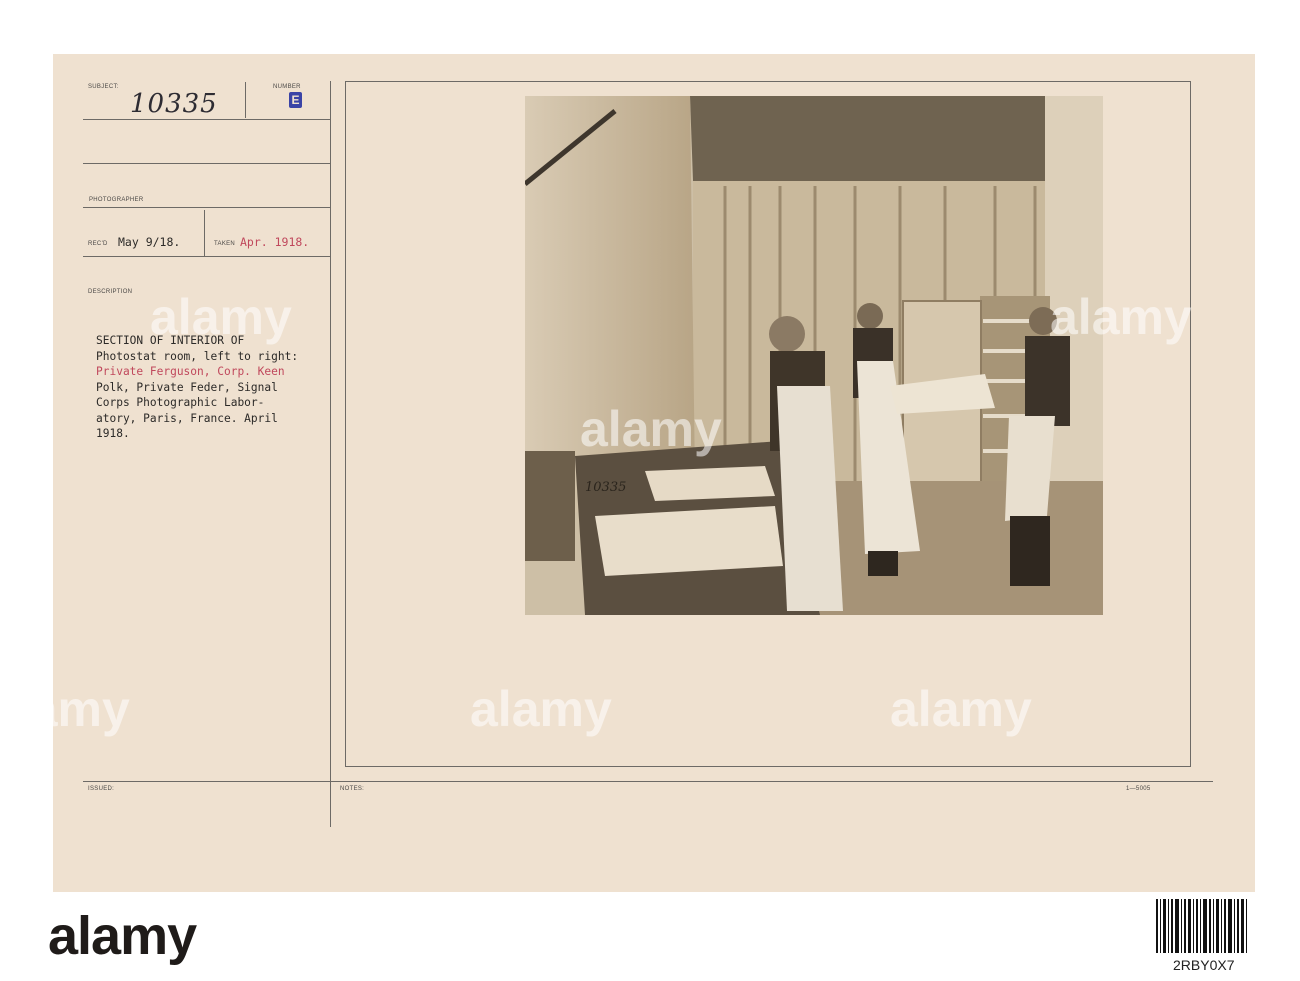 This screenshot has height=981, width=1300. What do you see at coordinates (180, 402) in the screenshot?
I see `description-line: Corps Photographic Labor-` at bounding box center [180, 402].